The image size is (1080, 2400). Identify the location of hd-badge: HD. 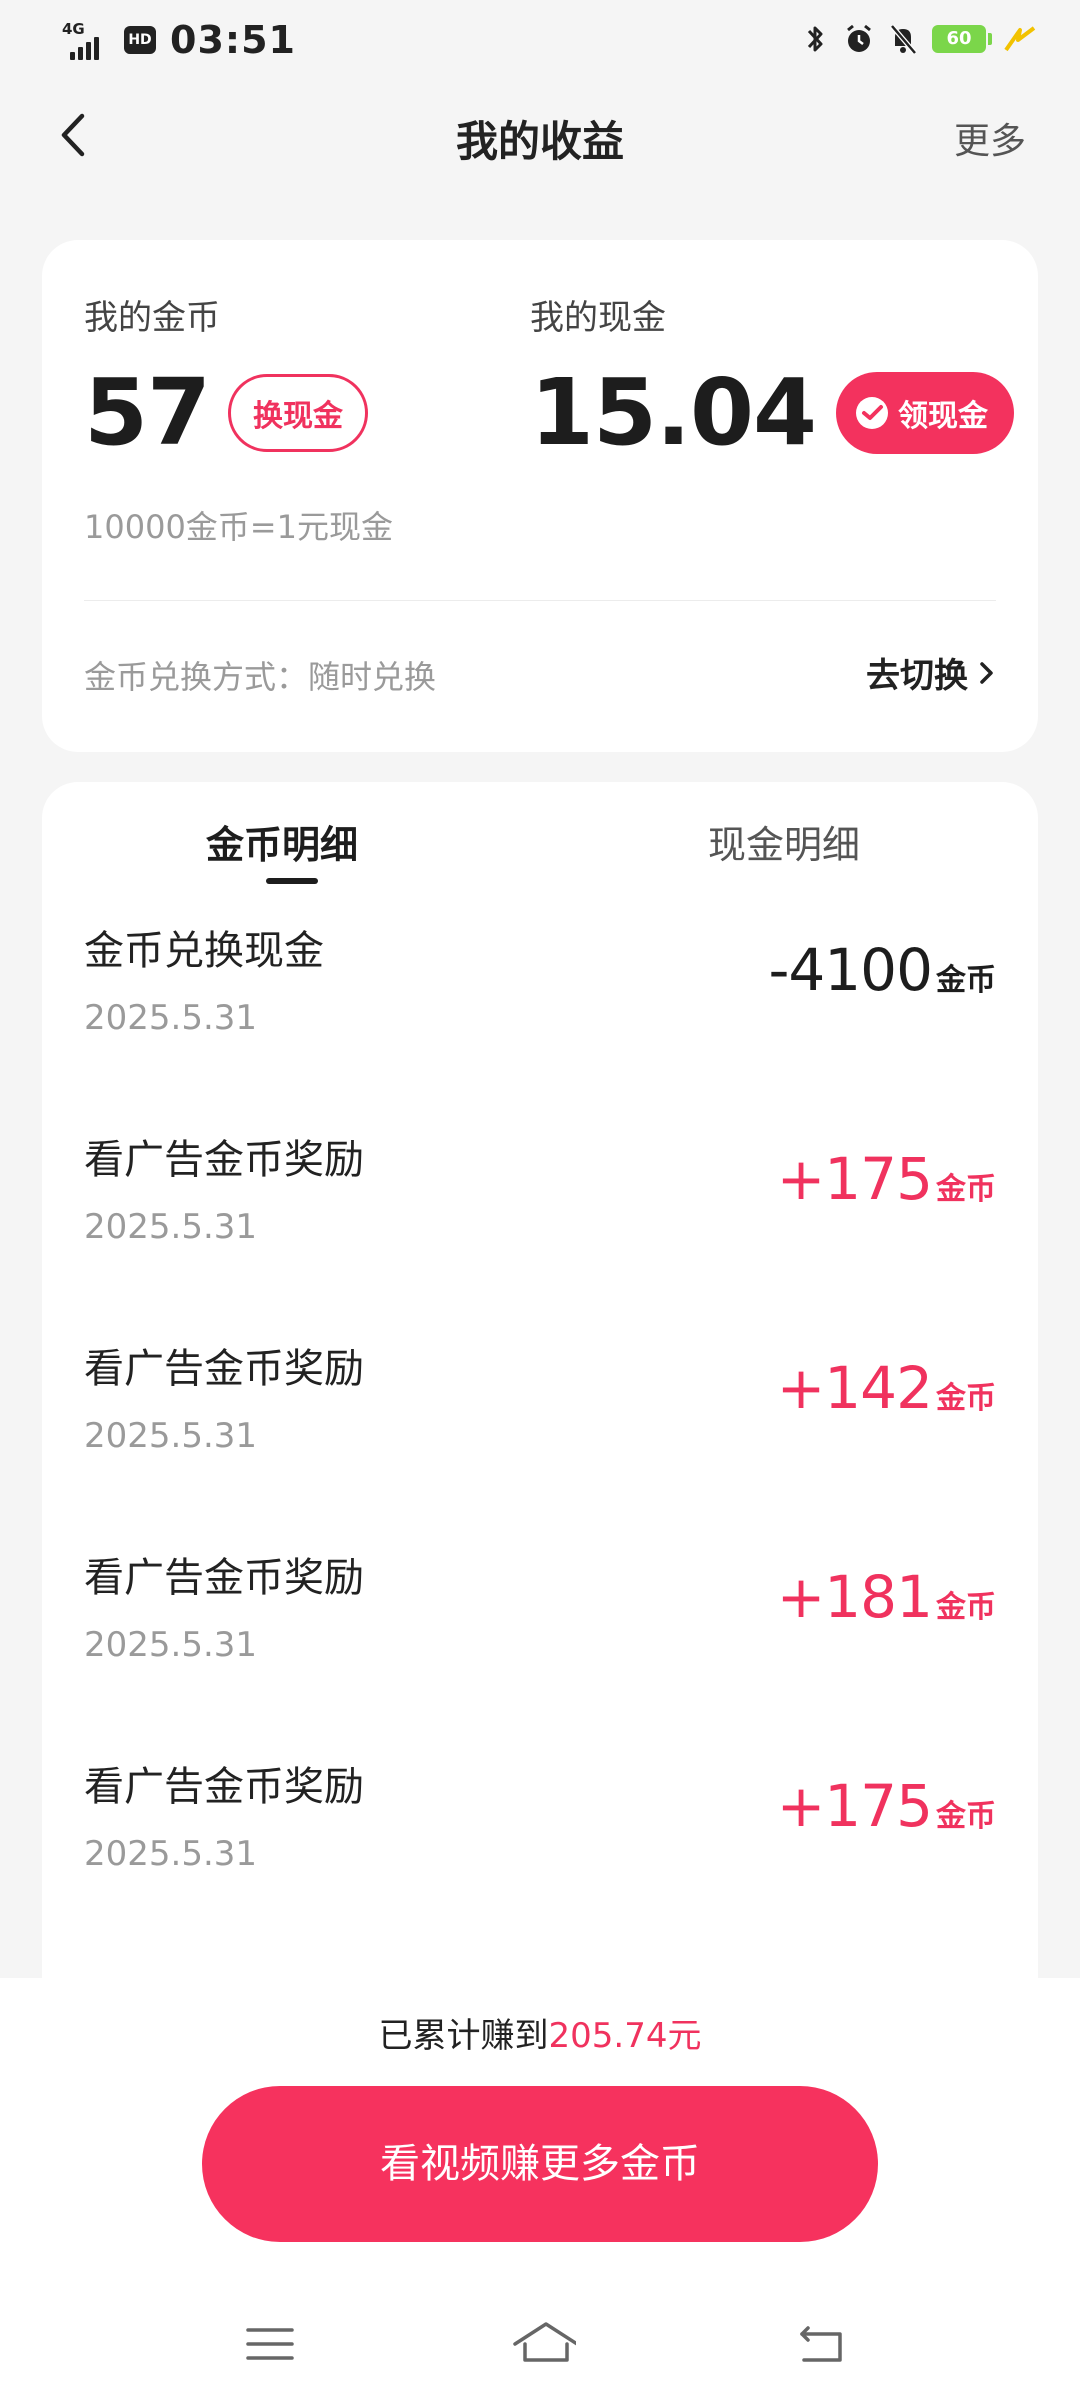
(140, 40).